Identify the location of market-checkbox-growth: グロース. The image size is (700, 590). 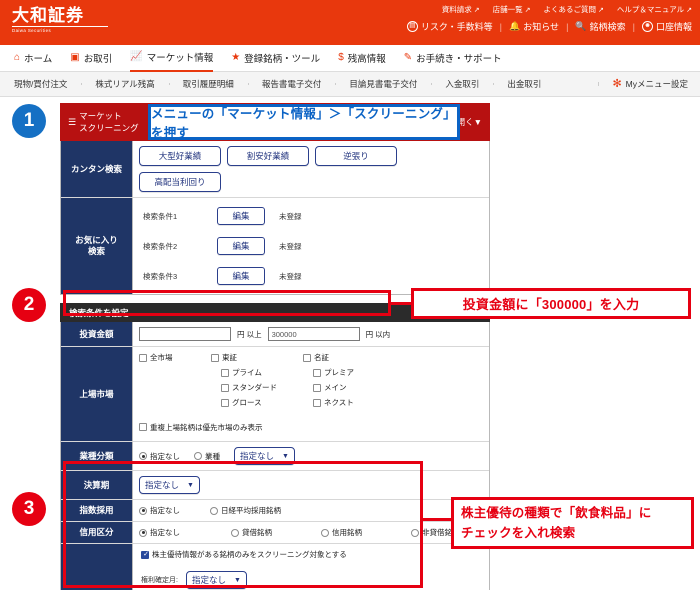
(249, 402).